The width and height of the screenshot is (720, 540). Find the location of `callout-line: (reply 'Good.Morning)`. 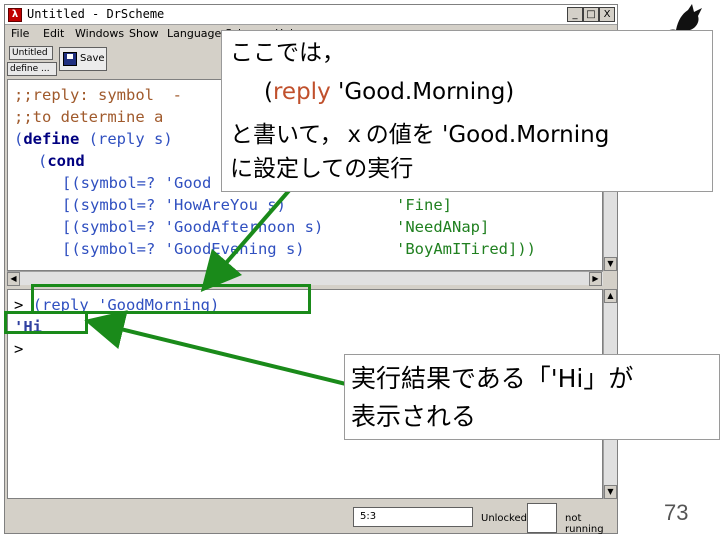

callout-line: (reply 'Good.Morning) is located at coordinates (389, 92).